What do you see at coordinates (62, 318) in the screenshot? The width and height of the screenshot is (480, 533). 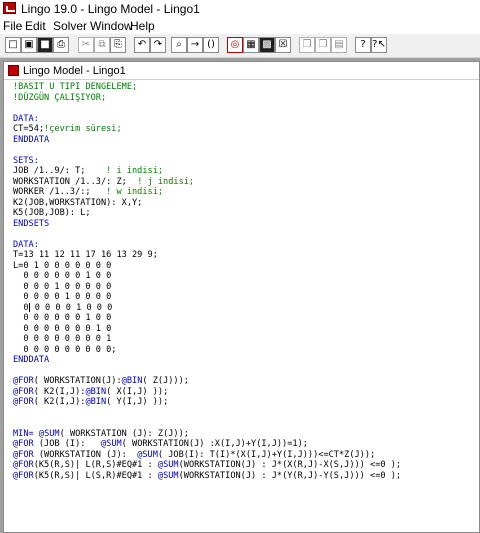 I see `code-text: 0 0 0 0 0 0 1 0 0` at bounding box center [62, 318].